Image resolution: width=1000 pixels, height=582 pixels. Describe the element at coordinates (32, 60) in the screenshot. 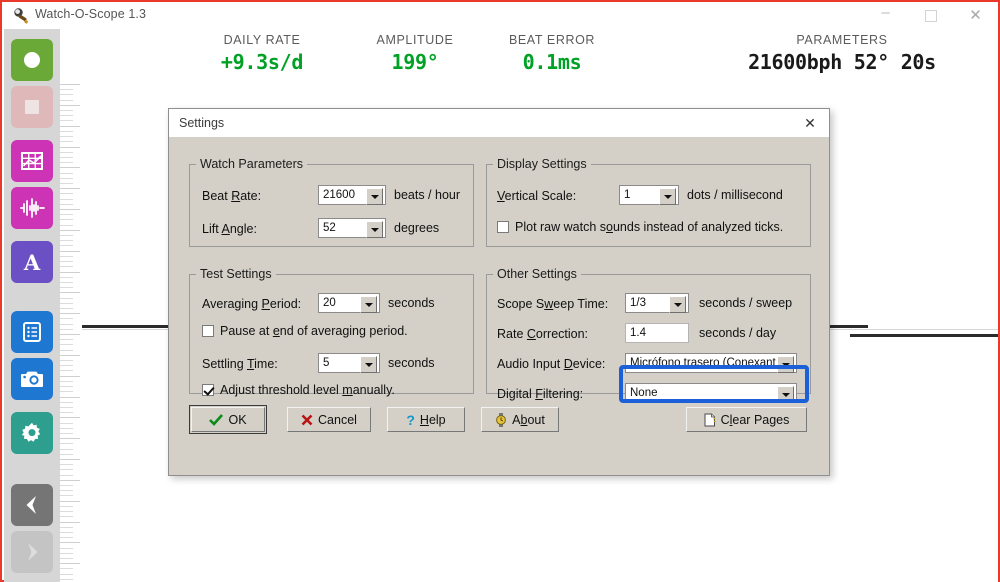

I see `record-button` at that location.